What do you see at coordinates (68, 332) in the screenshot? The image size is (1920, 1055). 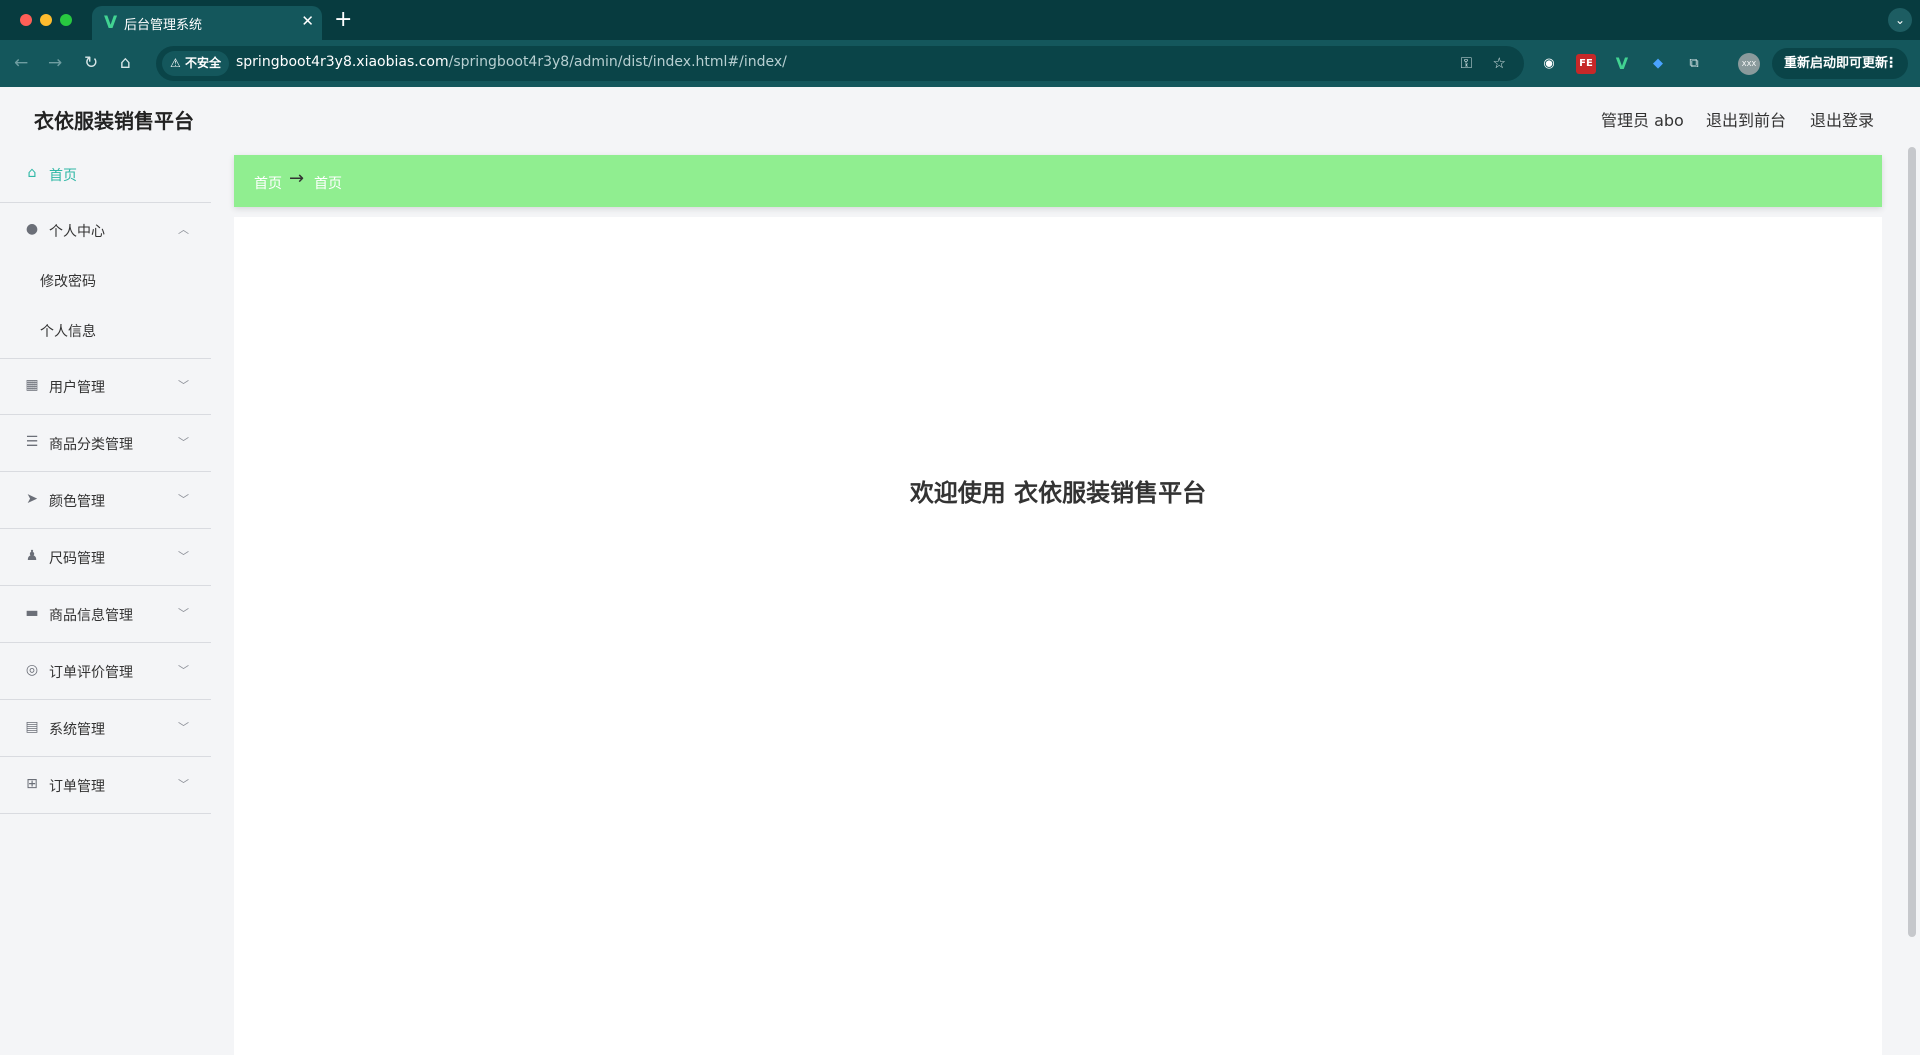 I see `sidebar-subitem-label: 个人信息` at bounding box center [68, 332].